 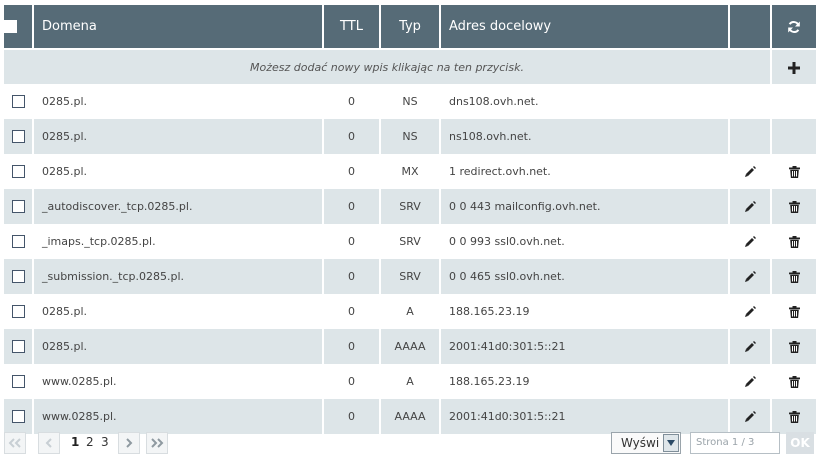 I want to click on last-page-button, so click(x=157, y=443).